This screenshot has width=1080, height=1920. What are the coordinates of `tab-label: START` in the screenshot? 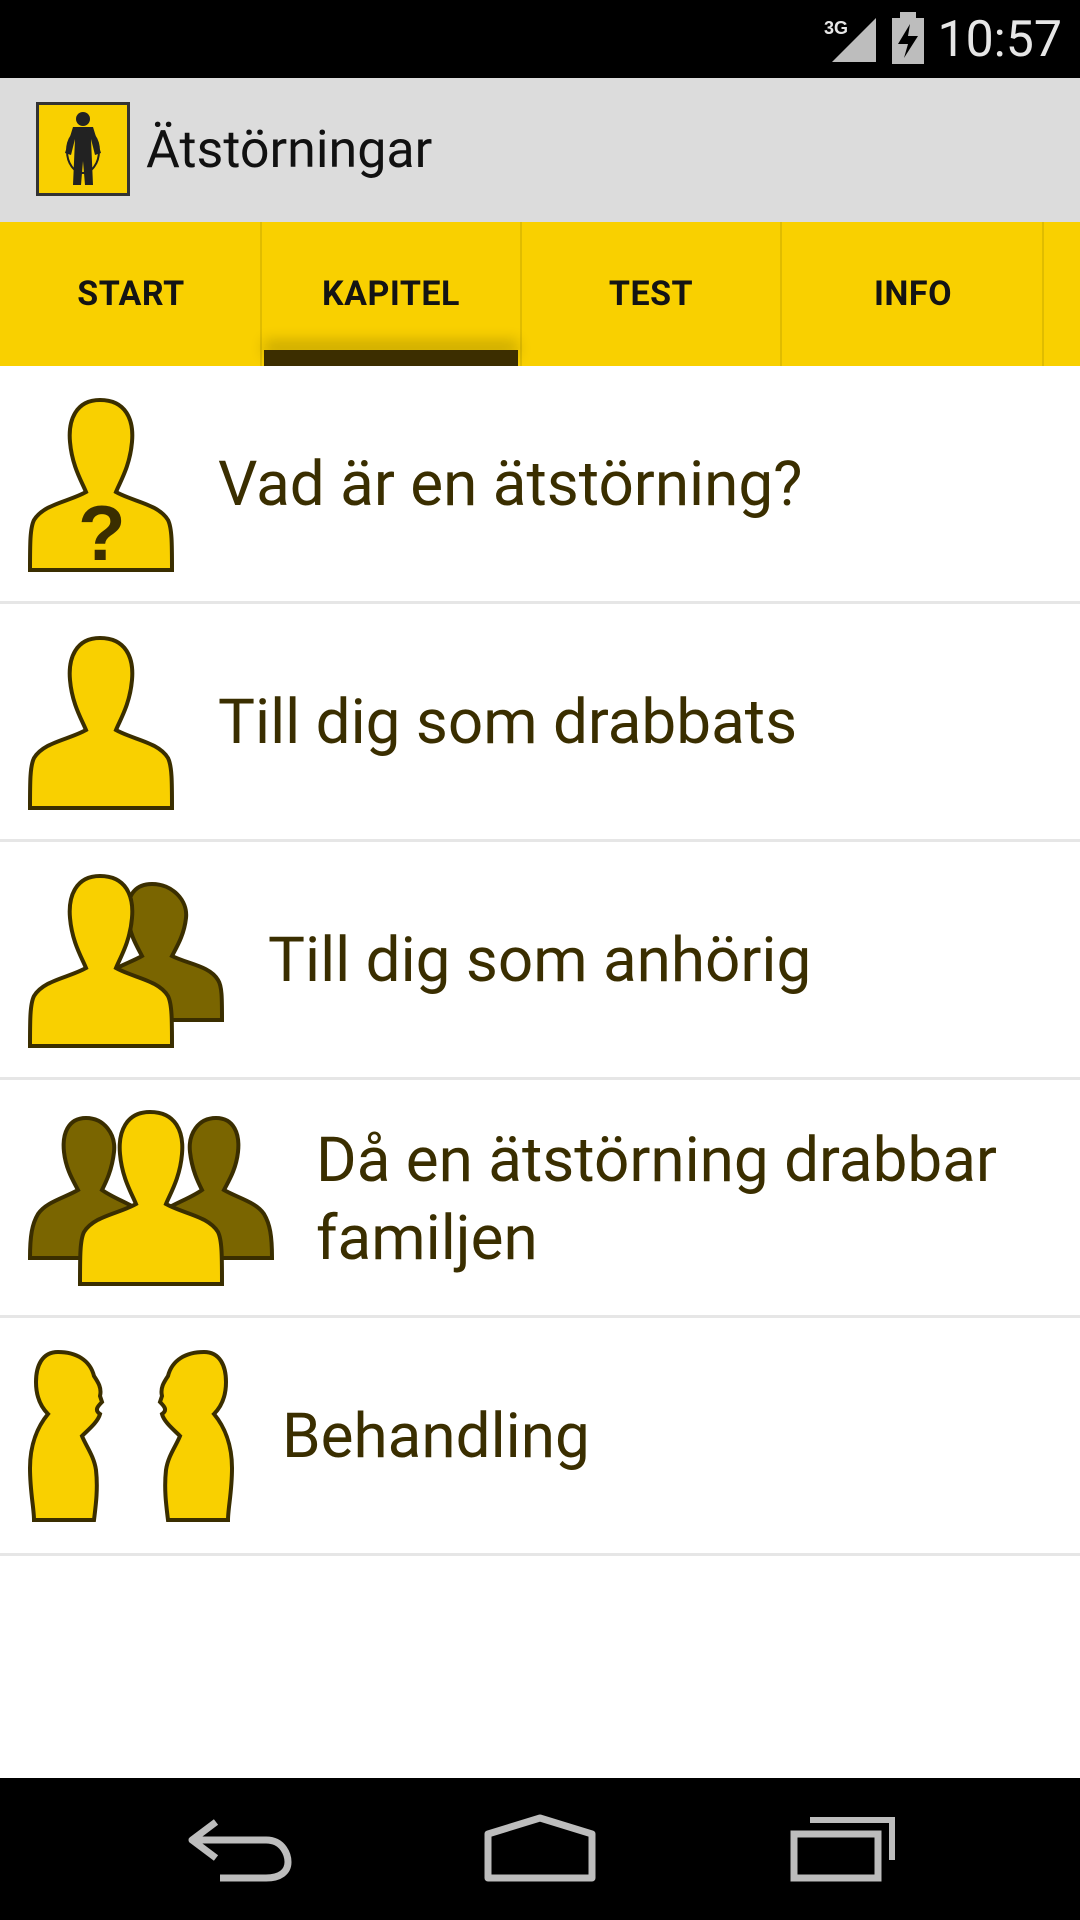 It's located at (131, 294).